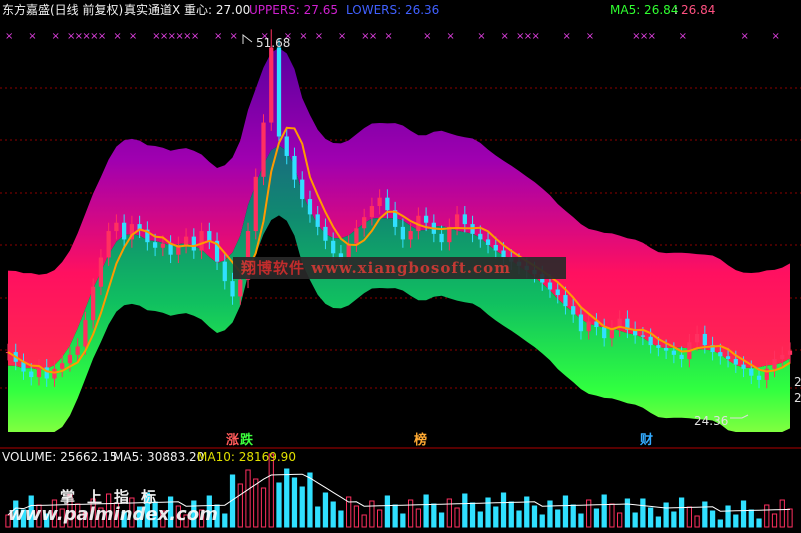 This screenshot has height=533, width=801. I want to click on indicator-name: 真实通道X, so click(152, 10).